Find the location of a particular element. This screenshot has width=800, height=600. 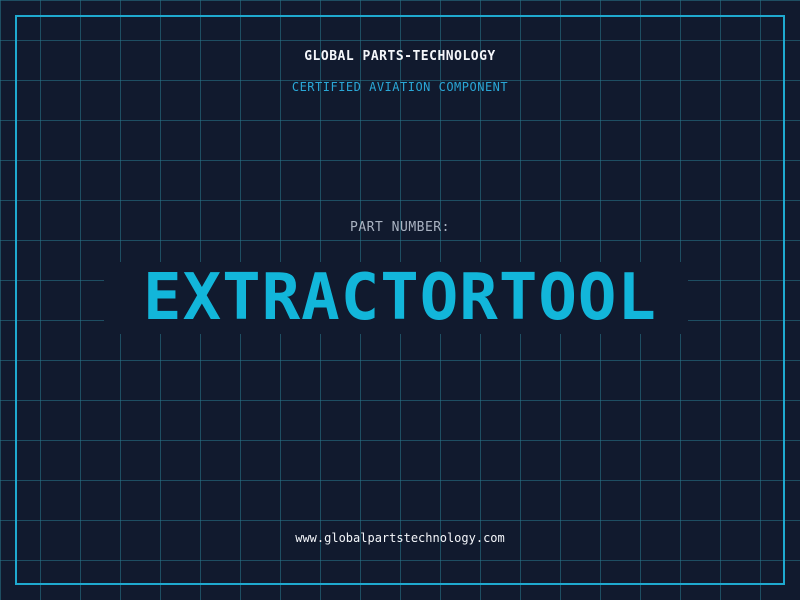

company-name: GLOBAL PARTS-TECHNOLOGY is located at coordinates (400, 56).